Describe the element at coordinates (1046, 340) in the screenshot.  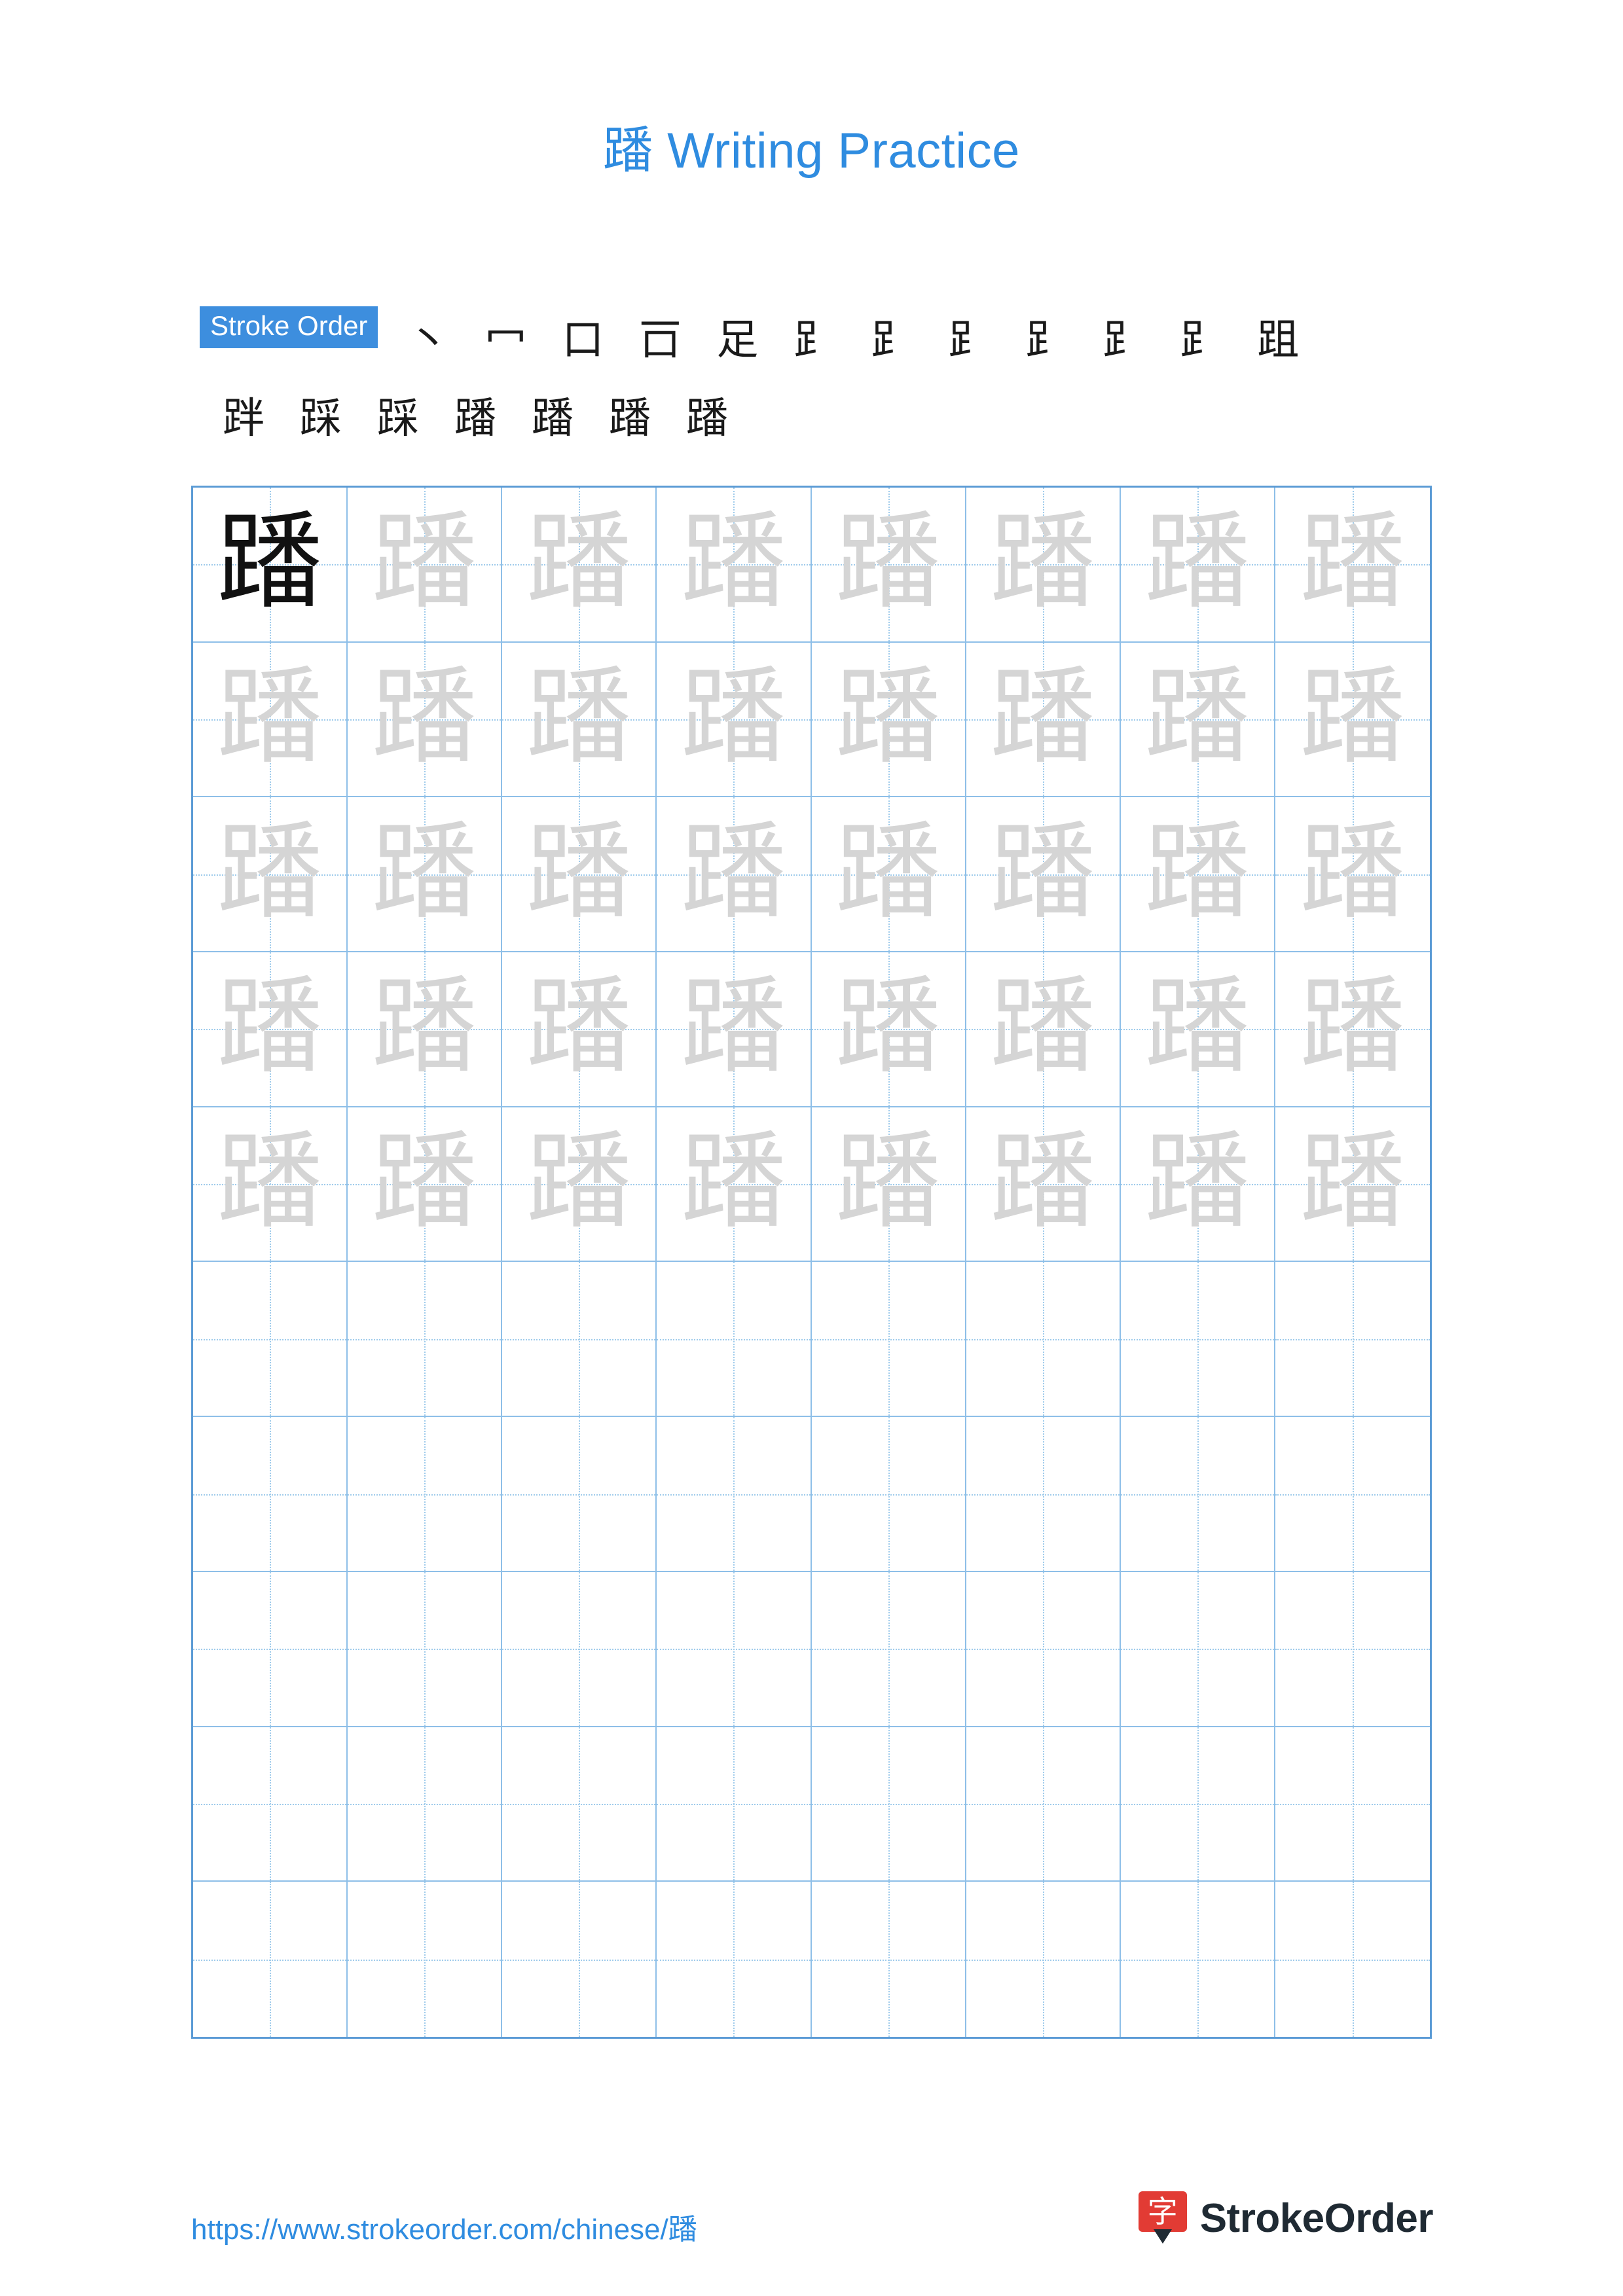
I see `stroke-step-9: 𧾷` at that location.